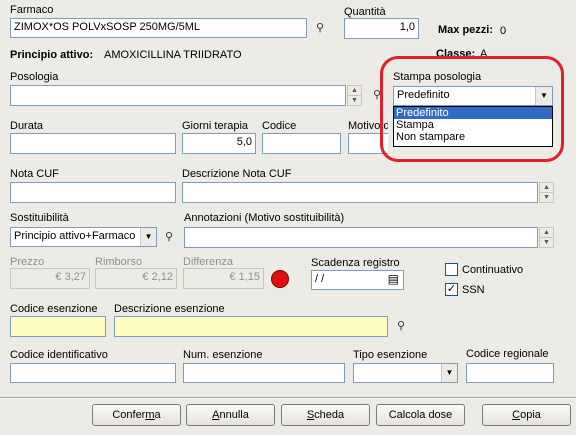 Image resolution: width=576 pixels, height=435 pixels. Describe the element at coordinates (329, 415) in the screenshot. I see `scheda-label-post: cheda` at that location.